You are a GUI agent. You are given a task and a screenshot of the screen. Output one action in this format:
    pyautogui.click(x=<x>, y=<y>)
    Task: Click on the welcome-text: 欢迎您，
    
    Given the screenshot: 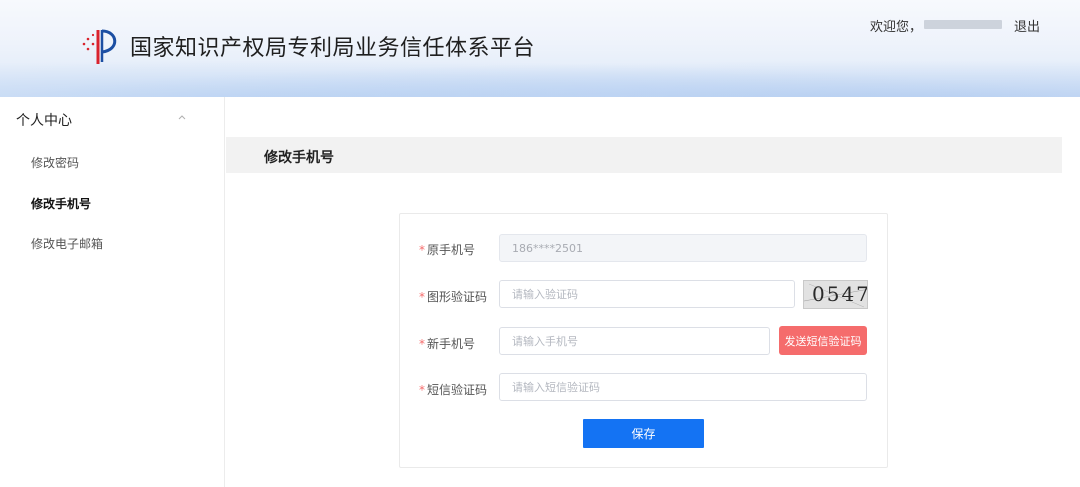 What is the action you would take?
    pyautogui.click(x=896, y=27)
    